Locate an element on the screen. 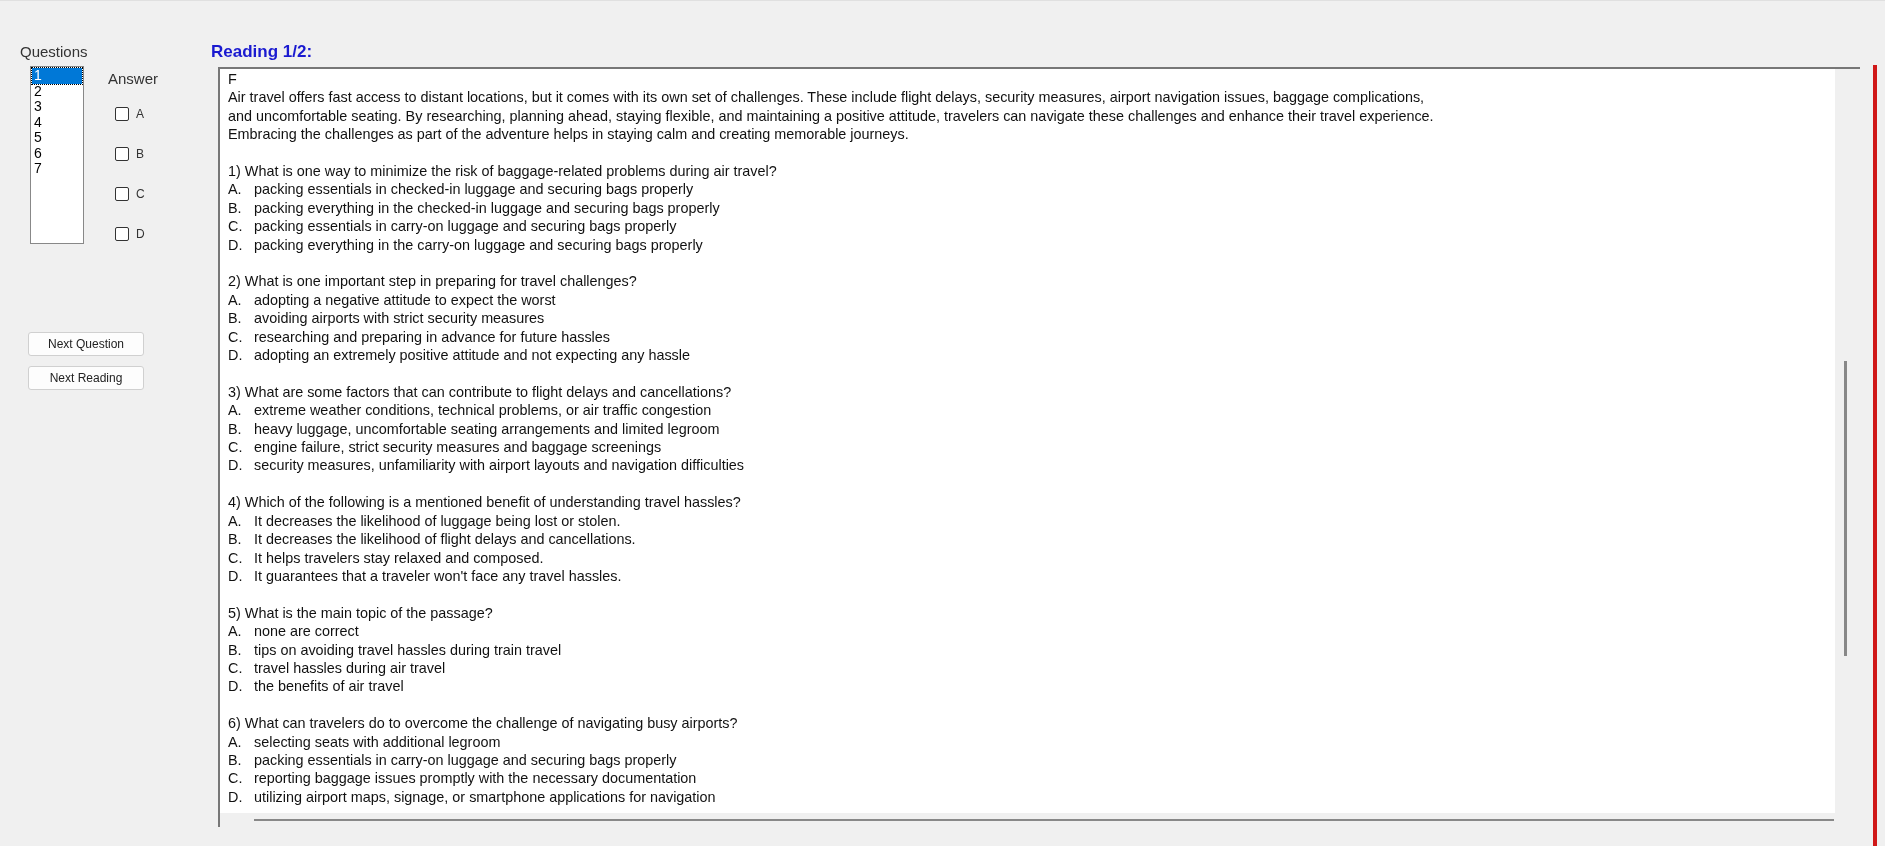 The image size is (1885, 846). option-text: heavy luggage, uncomfortable seating arrangements and limited legroom is located at coordinates (487, 429).